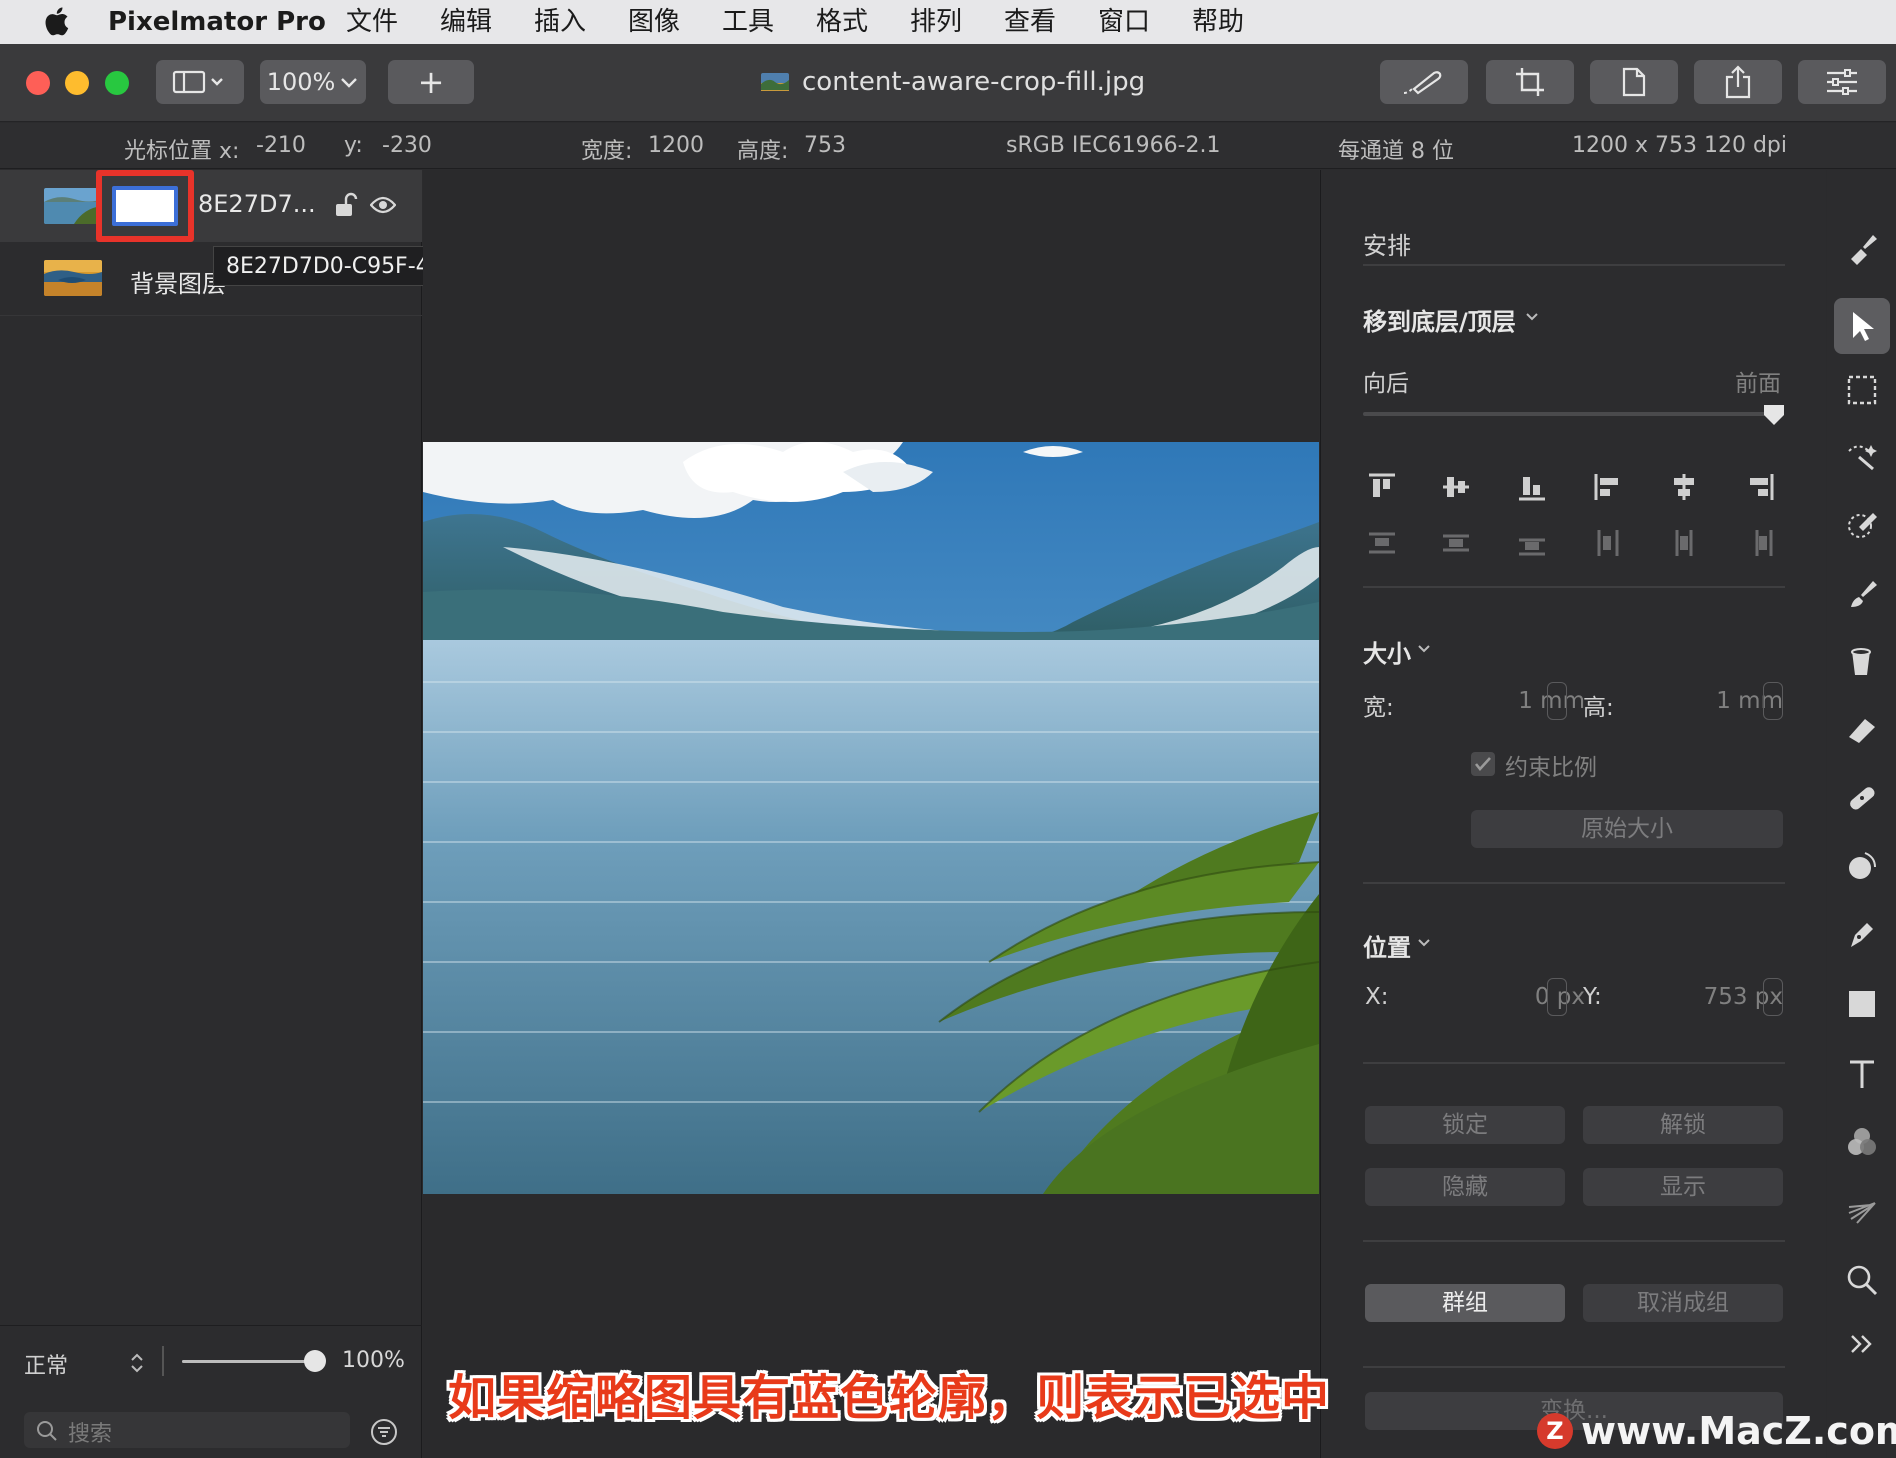  I want to click on distort-tool, so click(1862, 866).